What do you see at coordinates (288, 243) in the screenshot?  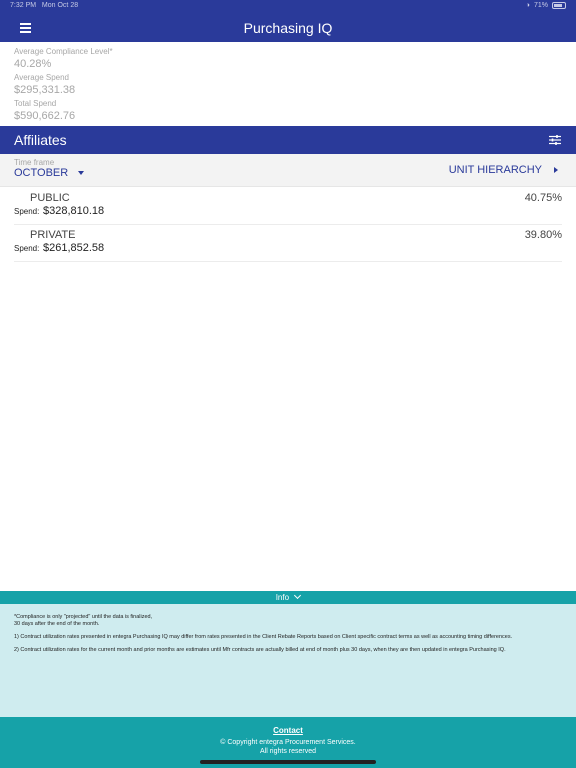 I see `affiliate-row-private: PRIVATE 39.80% Spend: $261,852.58` at bounding box center [288, 243].